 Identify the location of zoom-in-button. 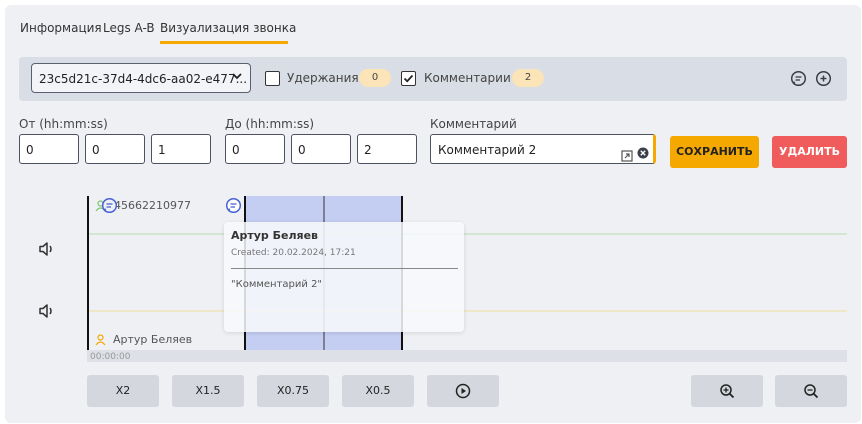
(727, 391).